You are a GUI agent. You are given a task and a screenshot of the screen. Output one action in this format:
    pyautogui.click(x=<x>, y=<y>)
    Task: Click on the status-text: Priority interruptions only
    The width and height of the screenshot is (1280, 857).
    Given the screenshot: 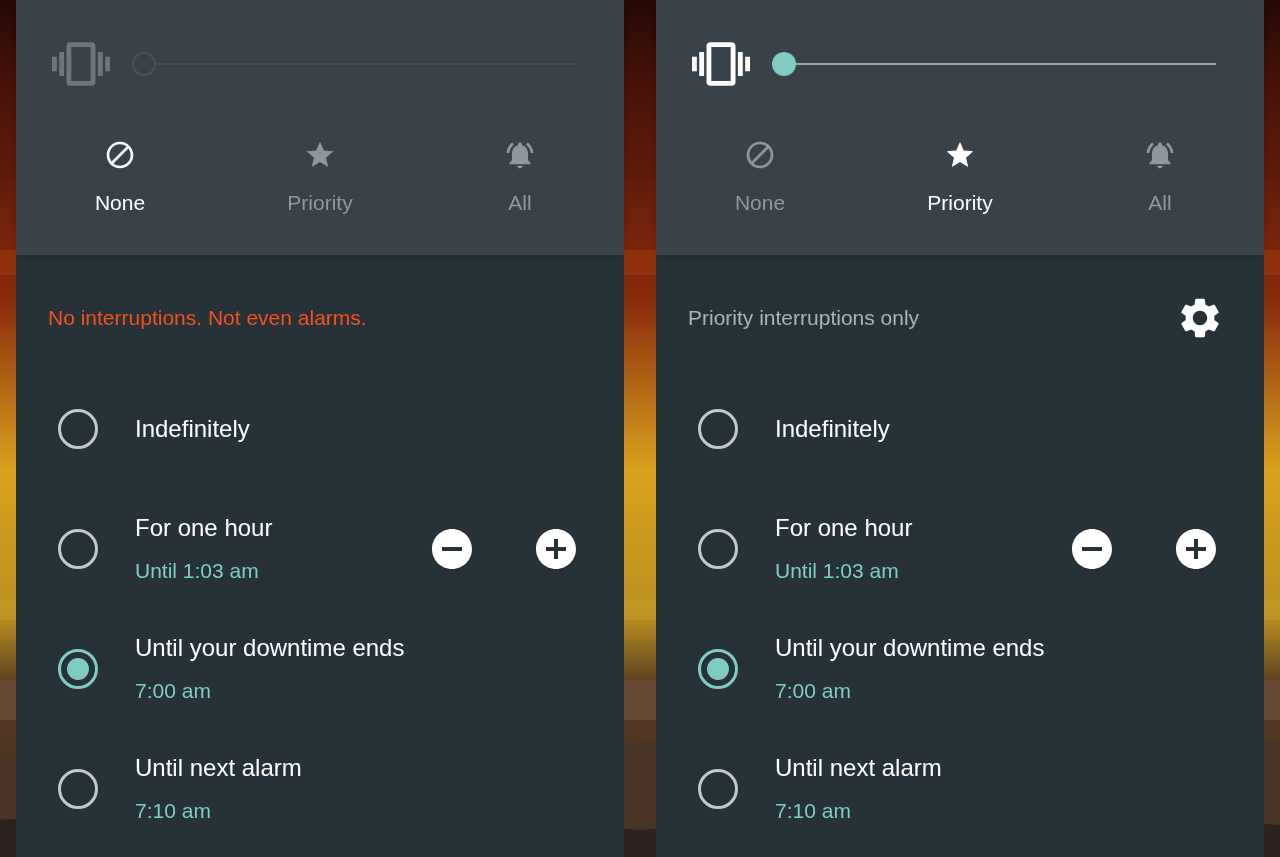 What is the action you would take?
    pyautogui.click(x=804, y=318)
    